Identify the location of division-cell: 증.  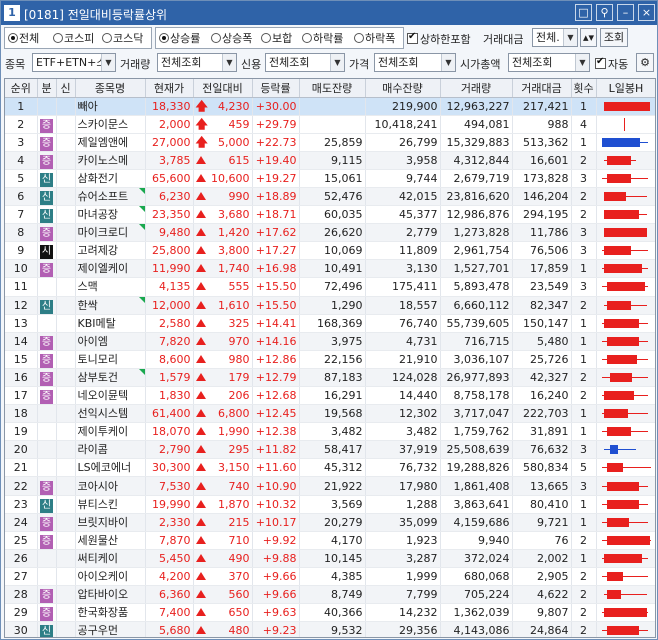
(47, 540).